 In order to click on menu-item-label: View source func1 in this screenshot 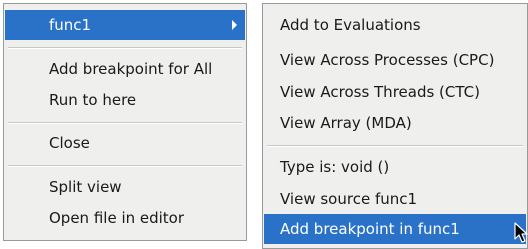, I will do `click(349, 199)`.